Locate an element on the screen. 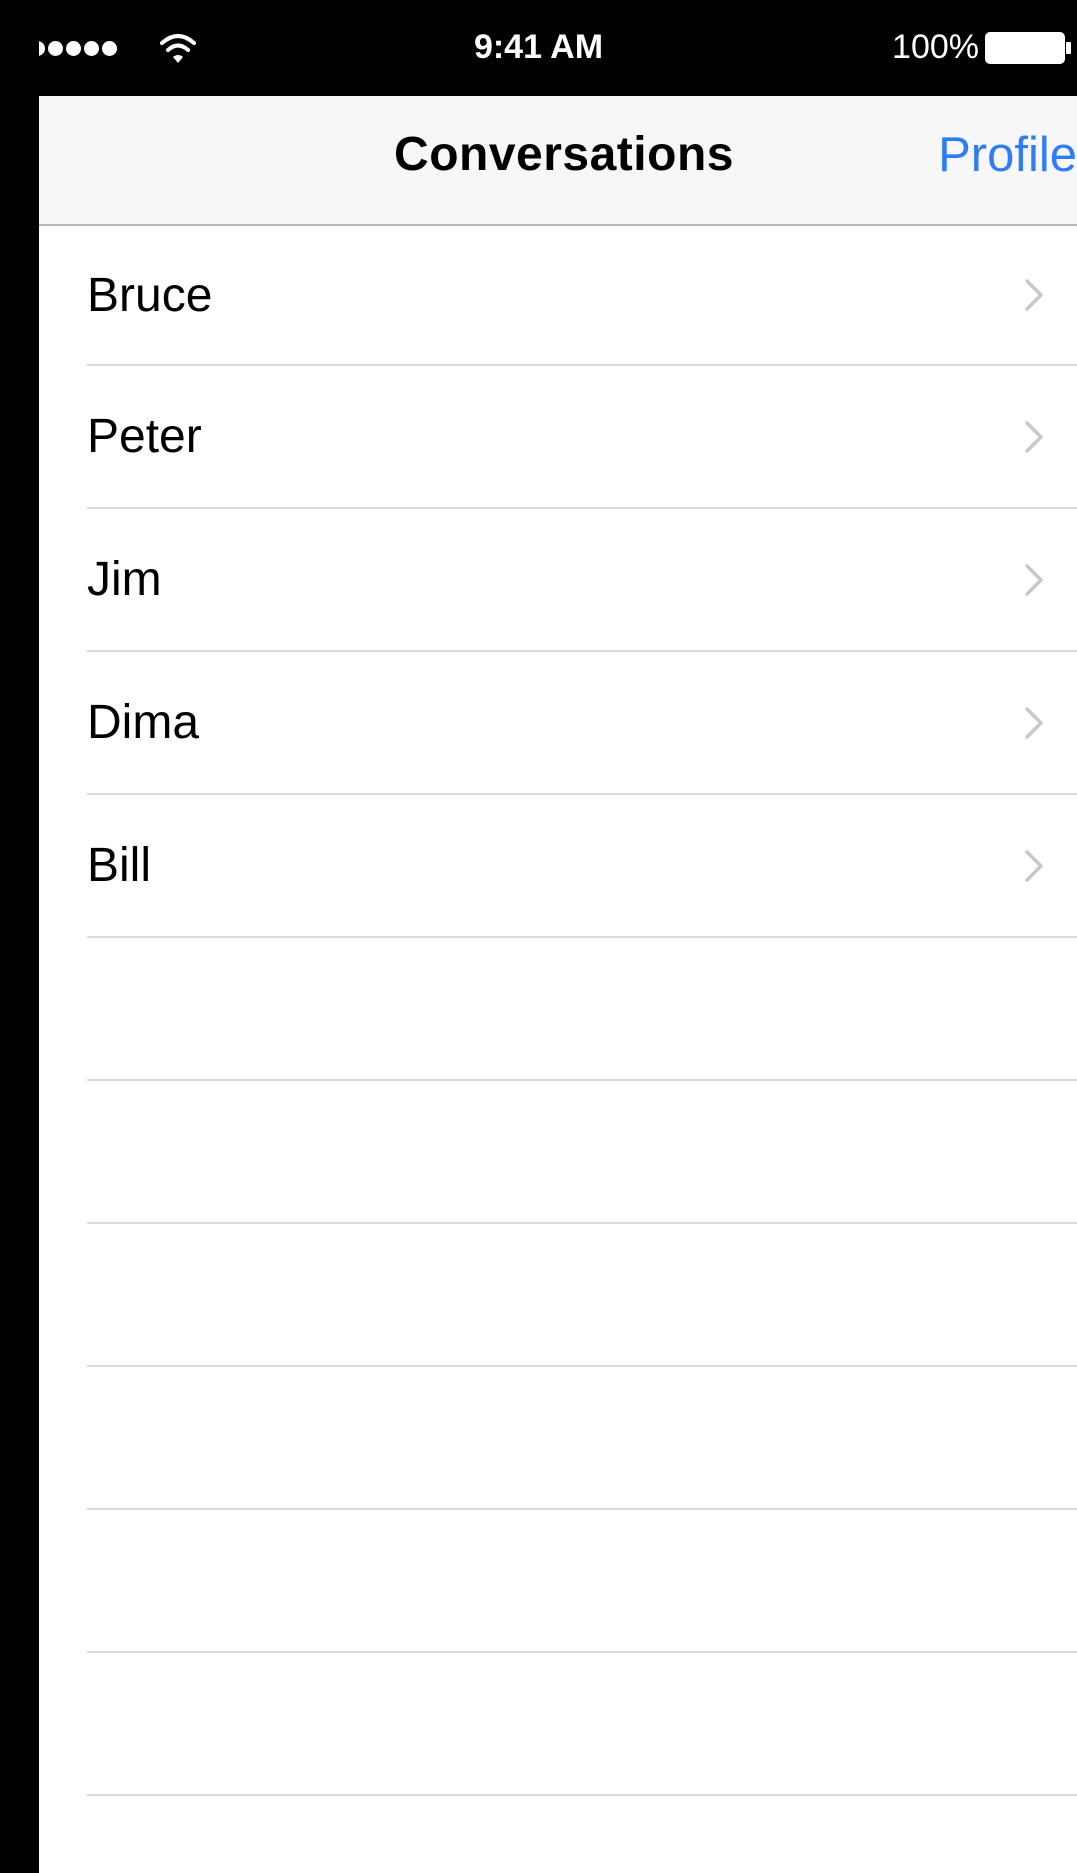 This screenshot has width=1077, height=1873. conversation-name: Jim is located at coordinates (124, 579).